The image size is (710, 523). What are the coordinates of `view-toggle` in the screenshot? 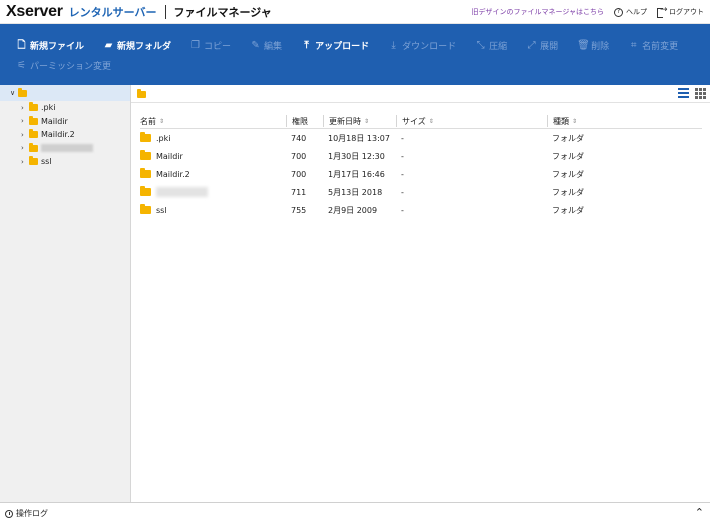 It's located at (692, 93).